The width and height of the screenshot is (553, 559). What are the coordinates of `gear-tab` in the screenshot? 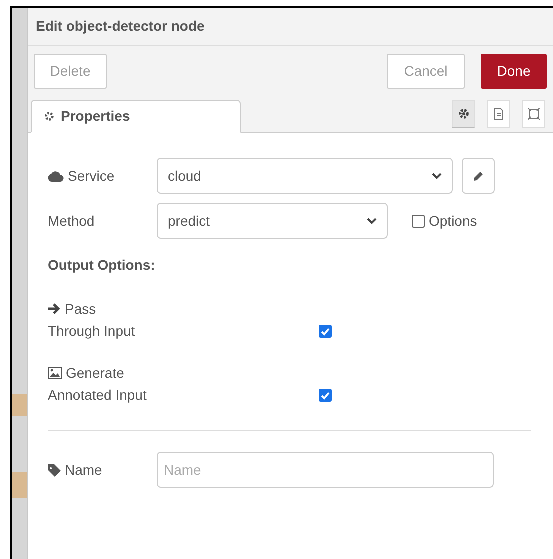 It's located at (463, 114).